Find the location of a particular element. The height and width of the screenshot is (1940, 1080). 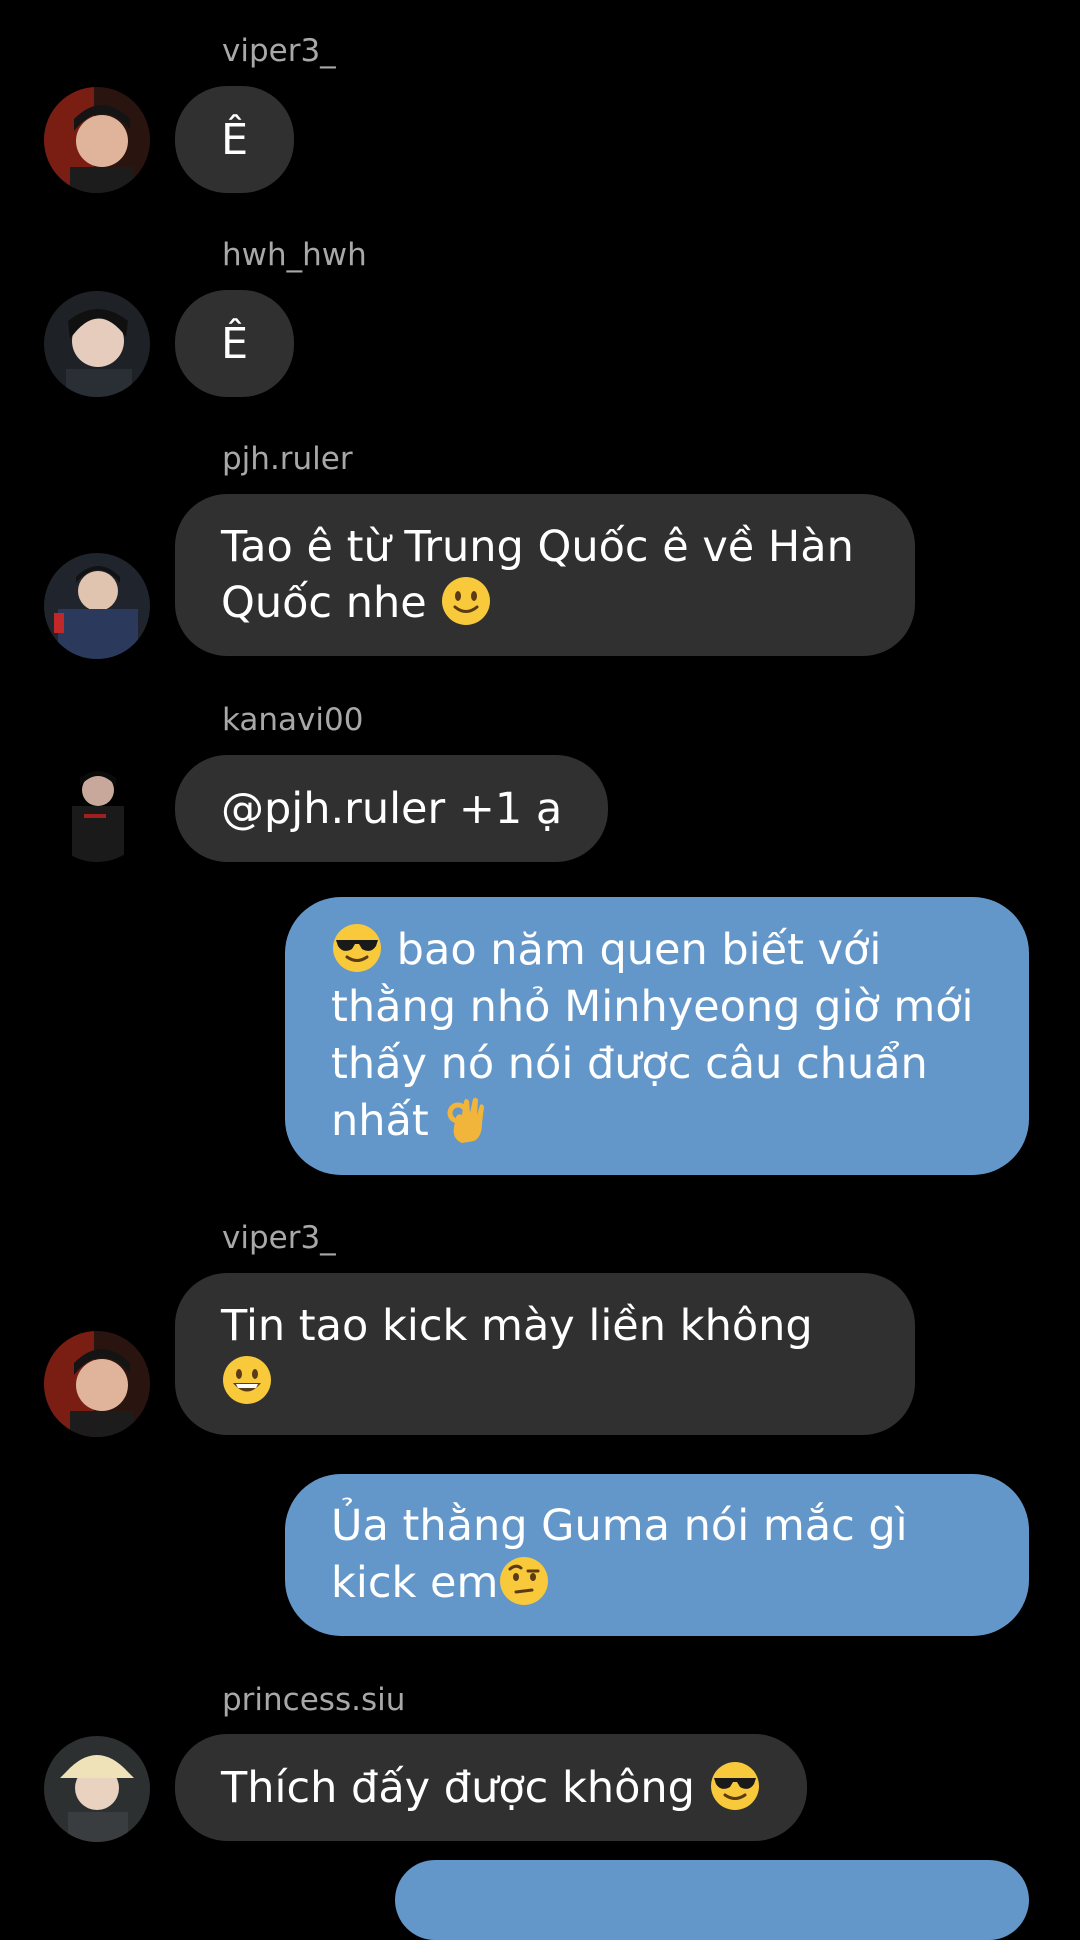

message-text: @pjh.ruler +1 ạ is located at coordinates (392, 808).